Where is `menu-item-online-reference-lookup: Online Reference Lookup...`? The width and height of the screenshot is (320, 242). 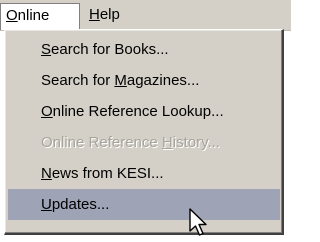
menu-item-online-reference-lookup: Online Reference Lookup... is located at coordinates (144, 111).